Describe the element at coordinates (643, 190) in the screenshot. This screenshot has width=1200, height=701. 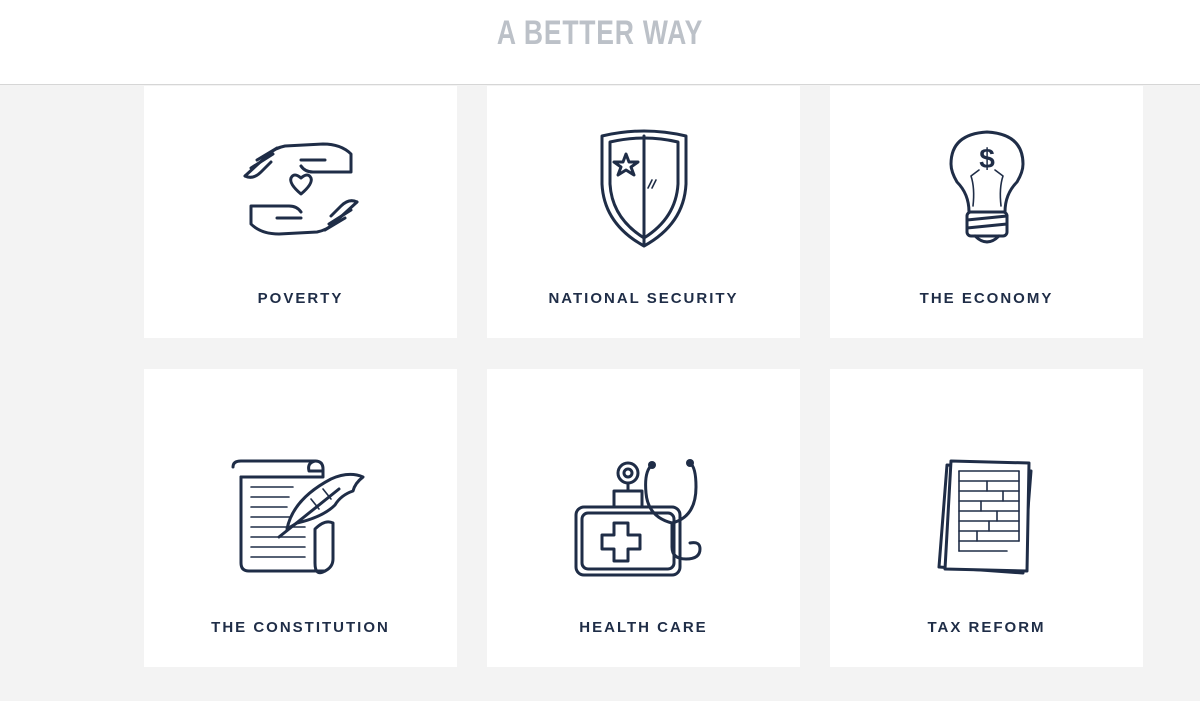
I see `shield-star-icon` at that location.